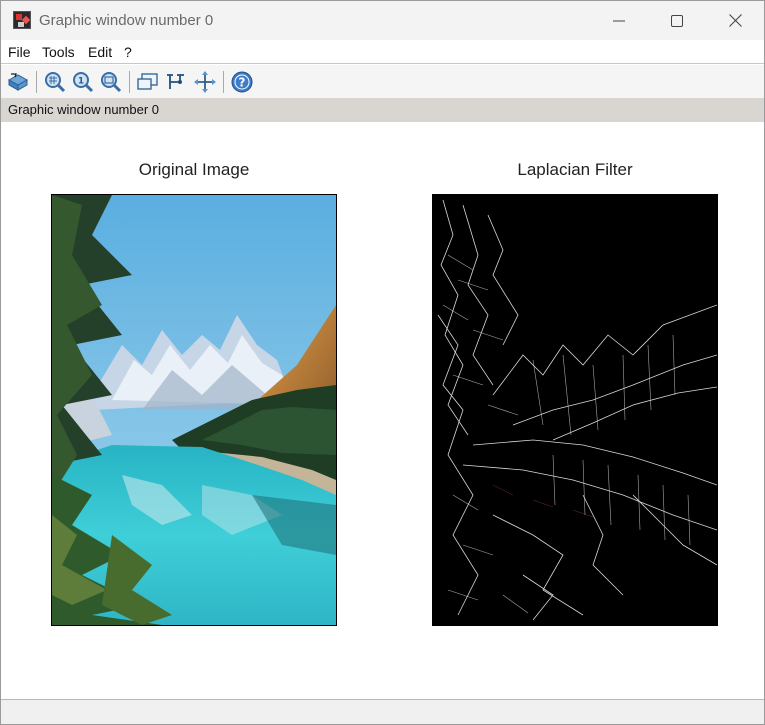 The width and height of the screenshot is (765, 725). I want to click on zoom-in-icon, so click(55, 82).